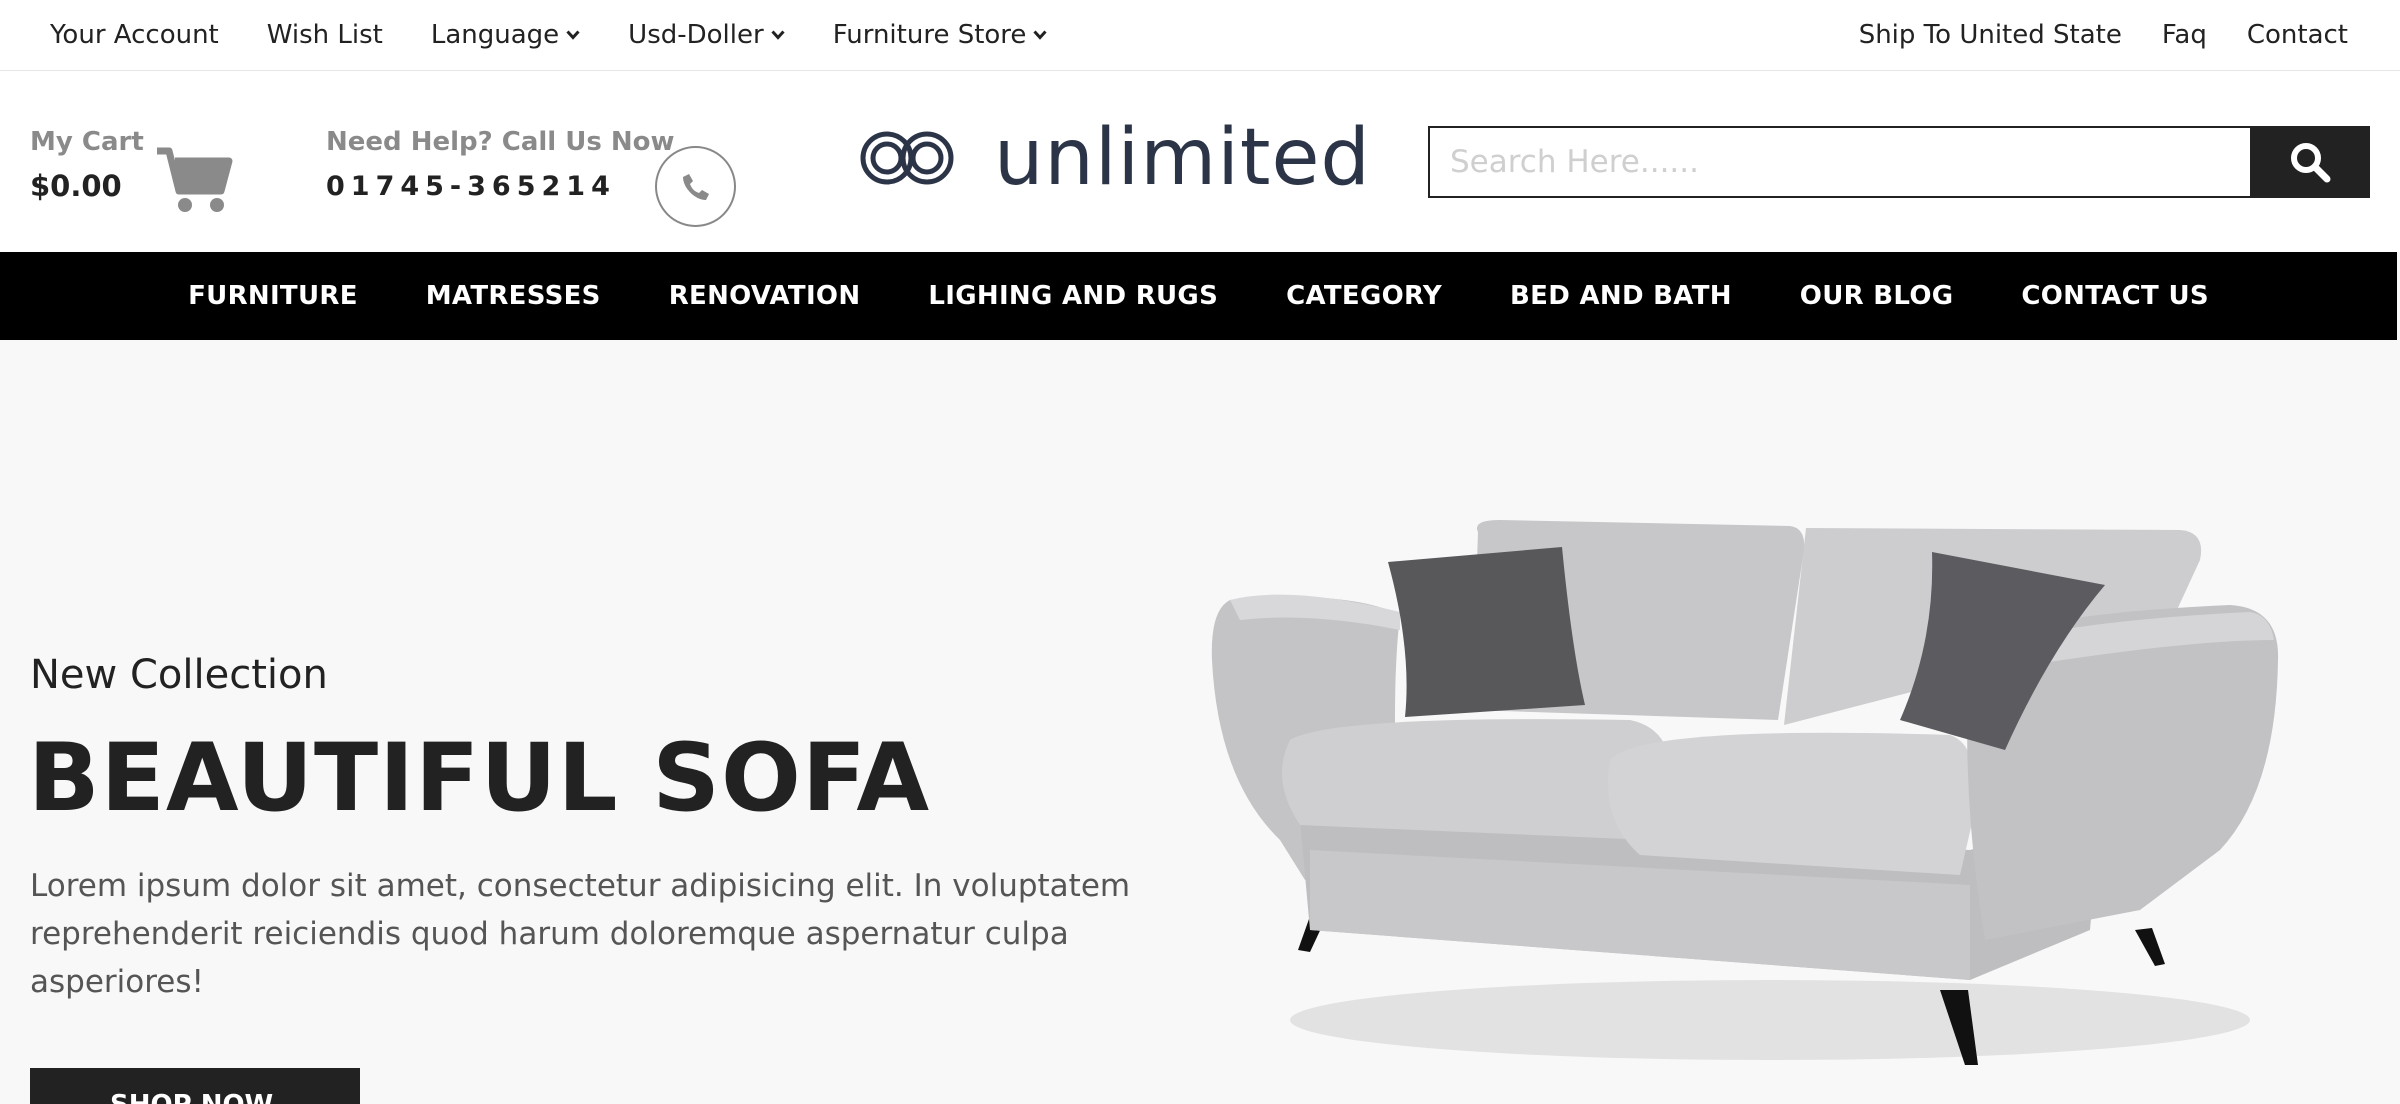 This screenshot has width=2400, height=1104. Describe the element at coordinates (2115, 296) in the screenshot. I see `nav-contact-us: CONTACT US` at that location.